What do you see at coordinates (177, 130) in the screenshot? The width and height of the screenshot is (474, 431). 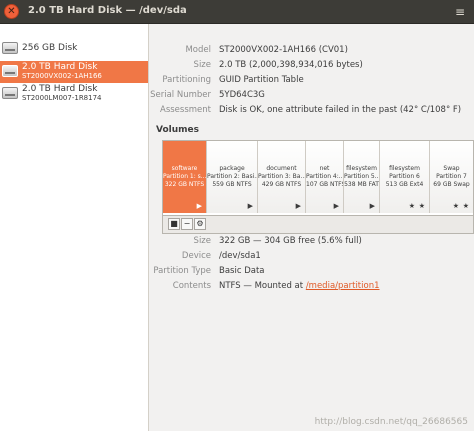 I see `volumes-heading: Volumes` at bounding box center [177, 130].